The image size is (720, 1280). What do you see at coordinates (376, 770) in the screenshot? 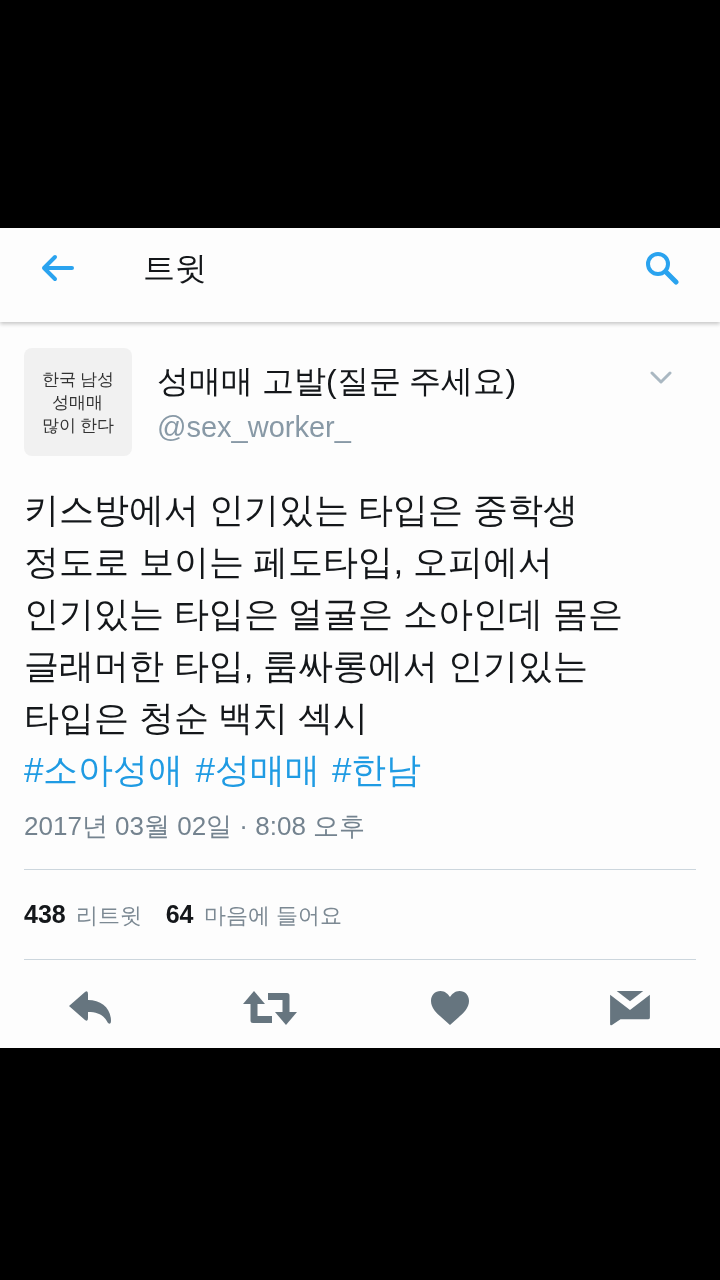
I see `hashtag-link: #한남` at bounding box center [376, 770].